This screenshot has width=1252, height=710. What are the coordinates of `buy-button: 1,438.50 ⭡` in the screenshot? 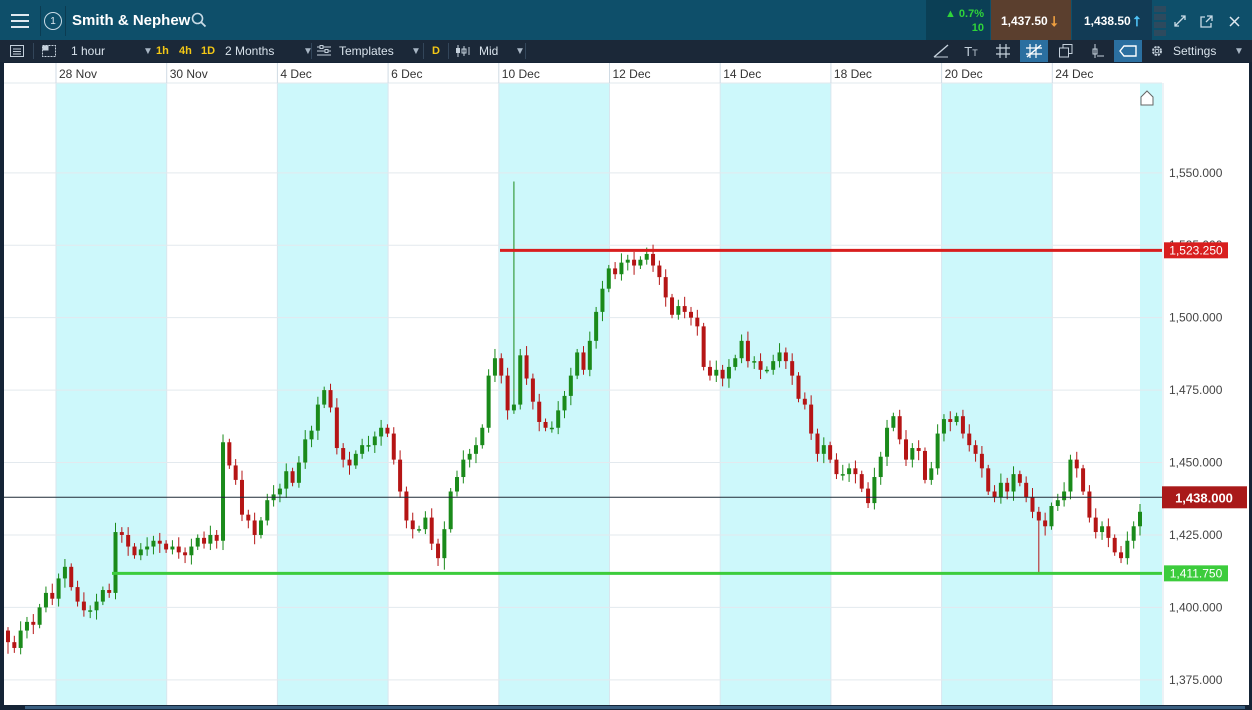 It's located at (1112, 21).